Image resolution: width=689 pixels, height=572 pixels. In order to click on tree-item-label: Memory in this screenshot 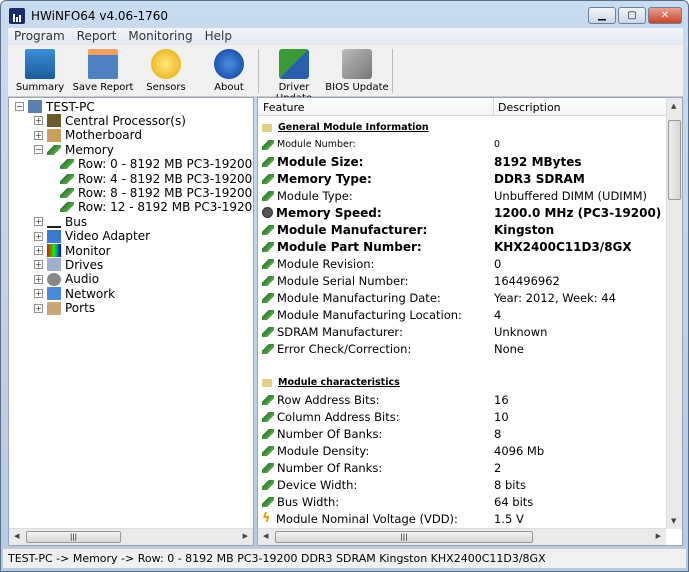, I will do `click(89, 149)`.